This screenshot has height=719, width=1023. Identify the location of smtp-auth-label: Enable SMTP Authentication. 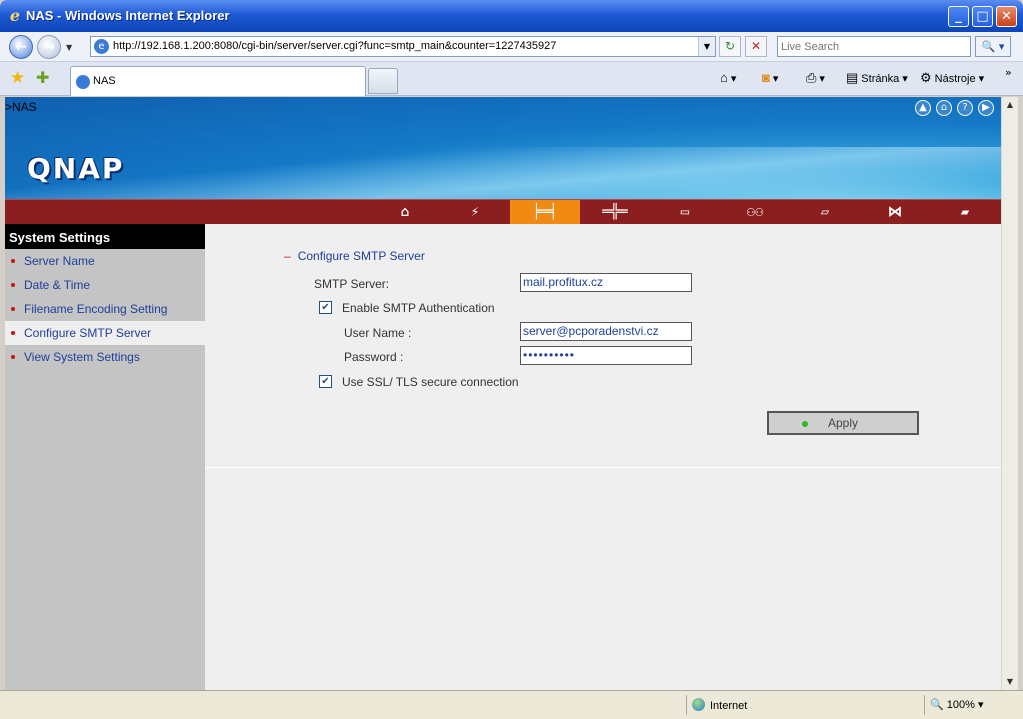
(418, 308).